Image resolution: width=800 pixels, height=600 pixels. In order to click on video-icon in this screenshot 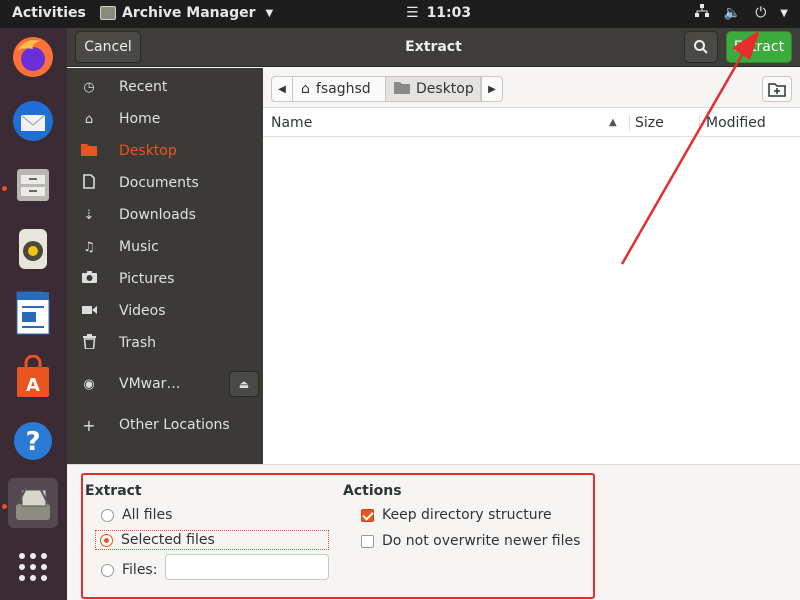, I will do `click(89, 311)`.